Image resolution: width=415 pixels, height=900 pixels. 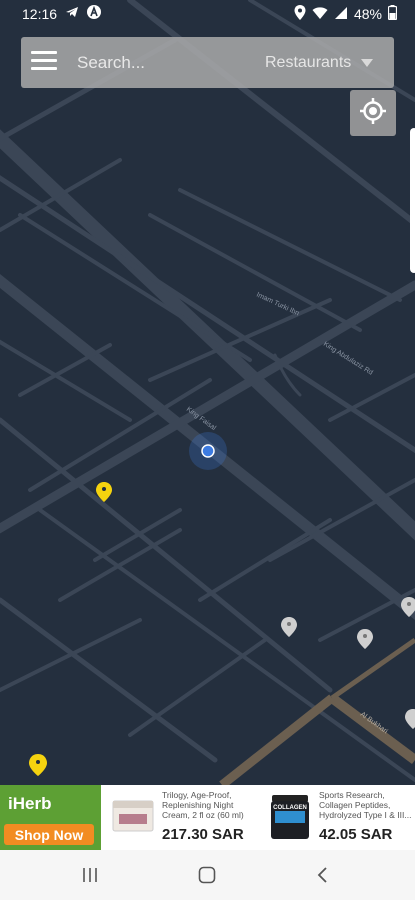 I want to click on category-dropdown: Restaurants, so click(x=324, y=63).